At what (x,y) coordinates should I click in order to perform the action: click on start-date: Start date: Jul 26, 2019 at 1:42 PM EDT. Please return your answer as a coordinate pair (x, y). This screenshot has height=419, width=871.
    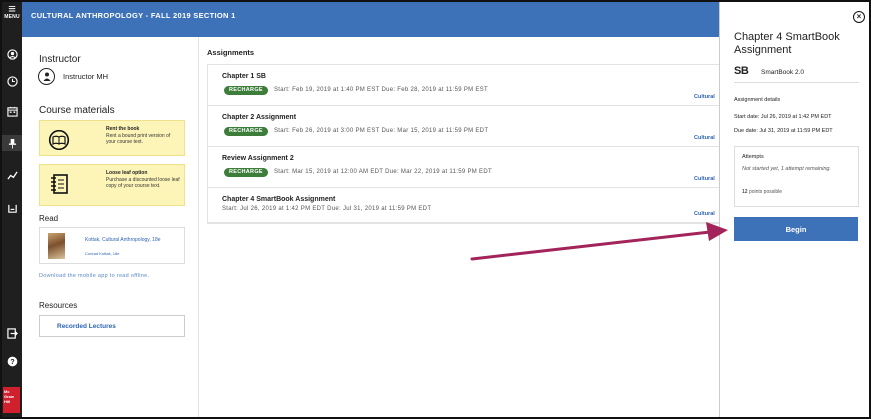
    Looking at the image, I should click on (783, 117).